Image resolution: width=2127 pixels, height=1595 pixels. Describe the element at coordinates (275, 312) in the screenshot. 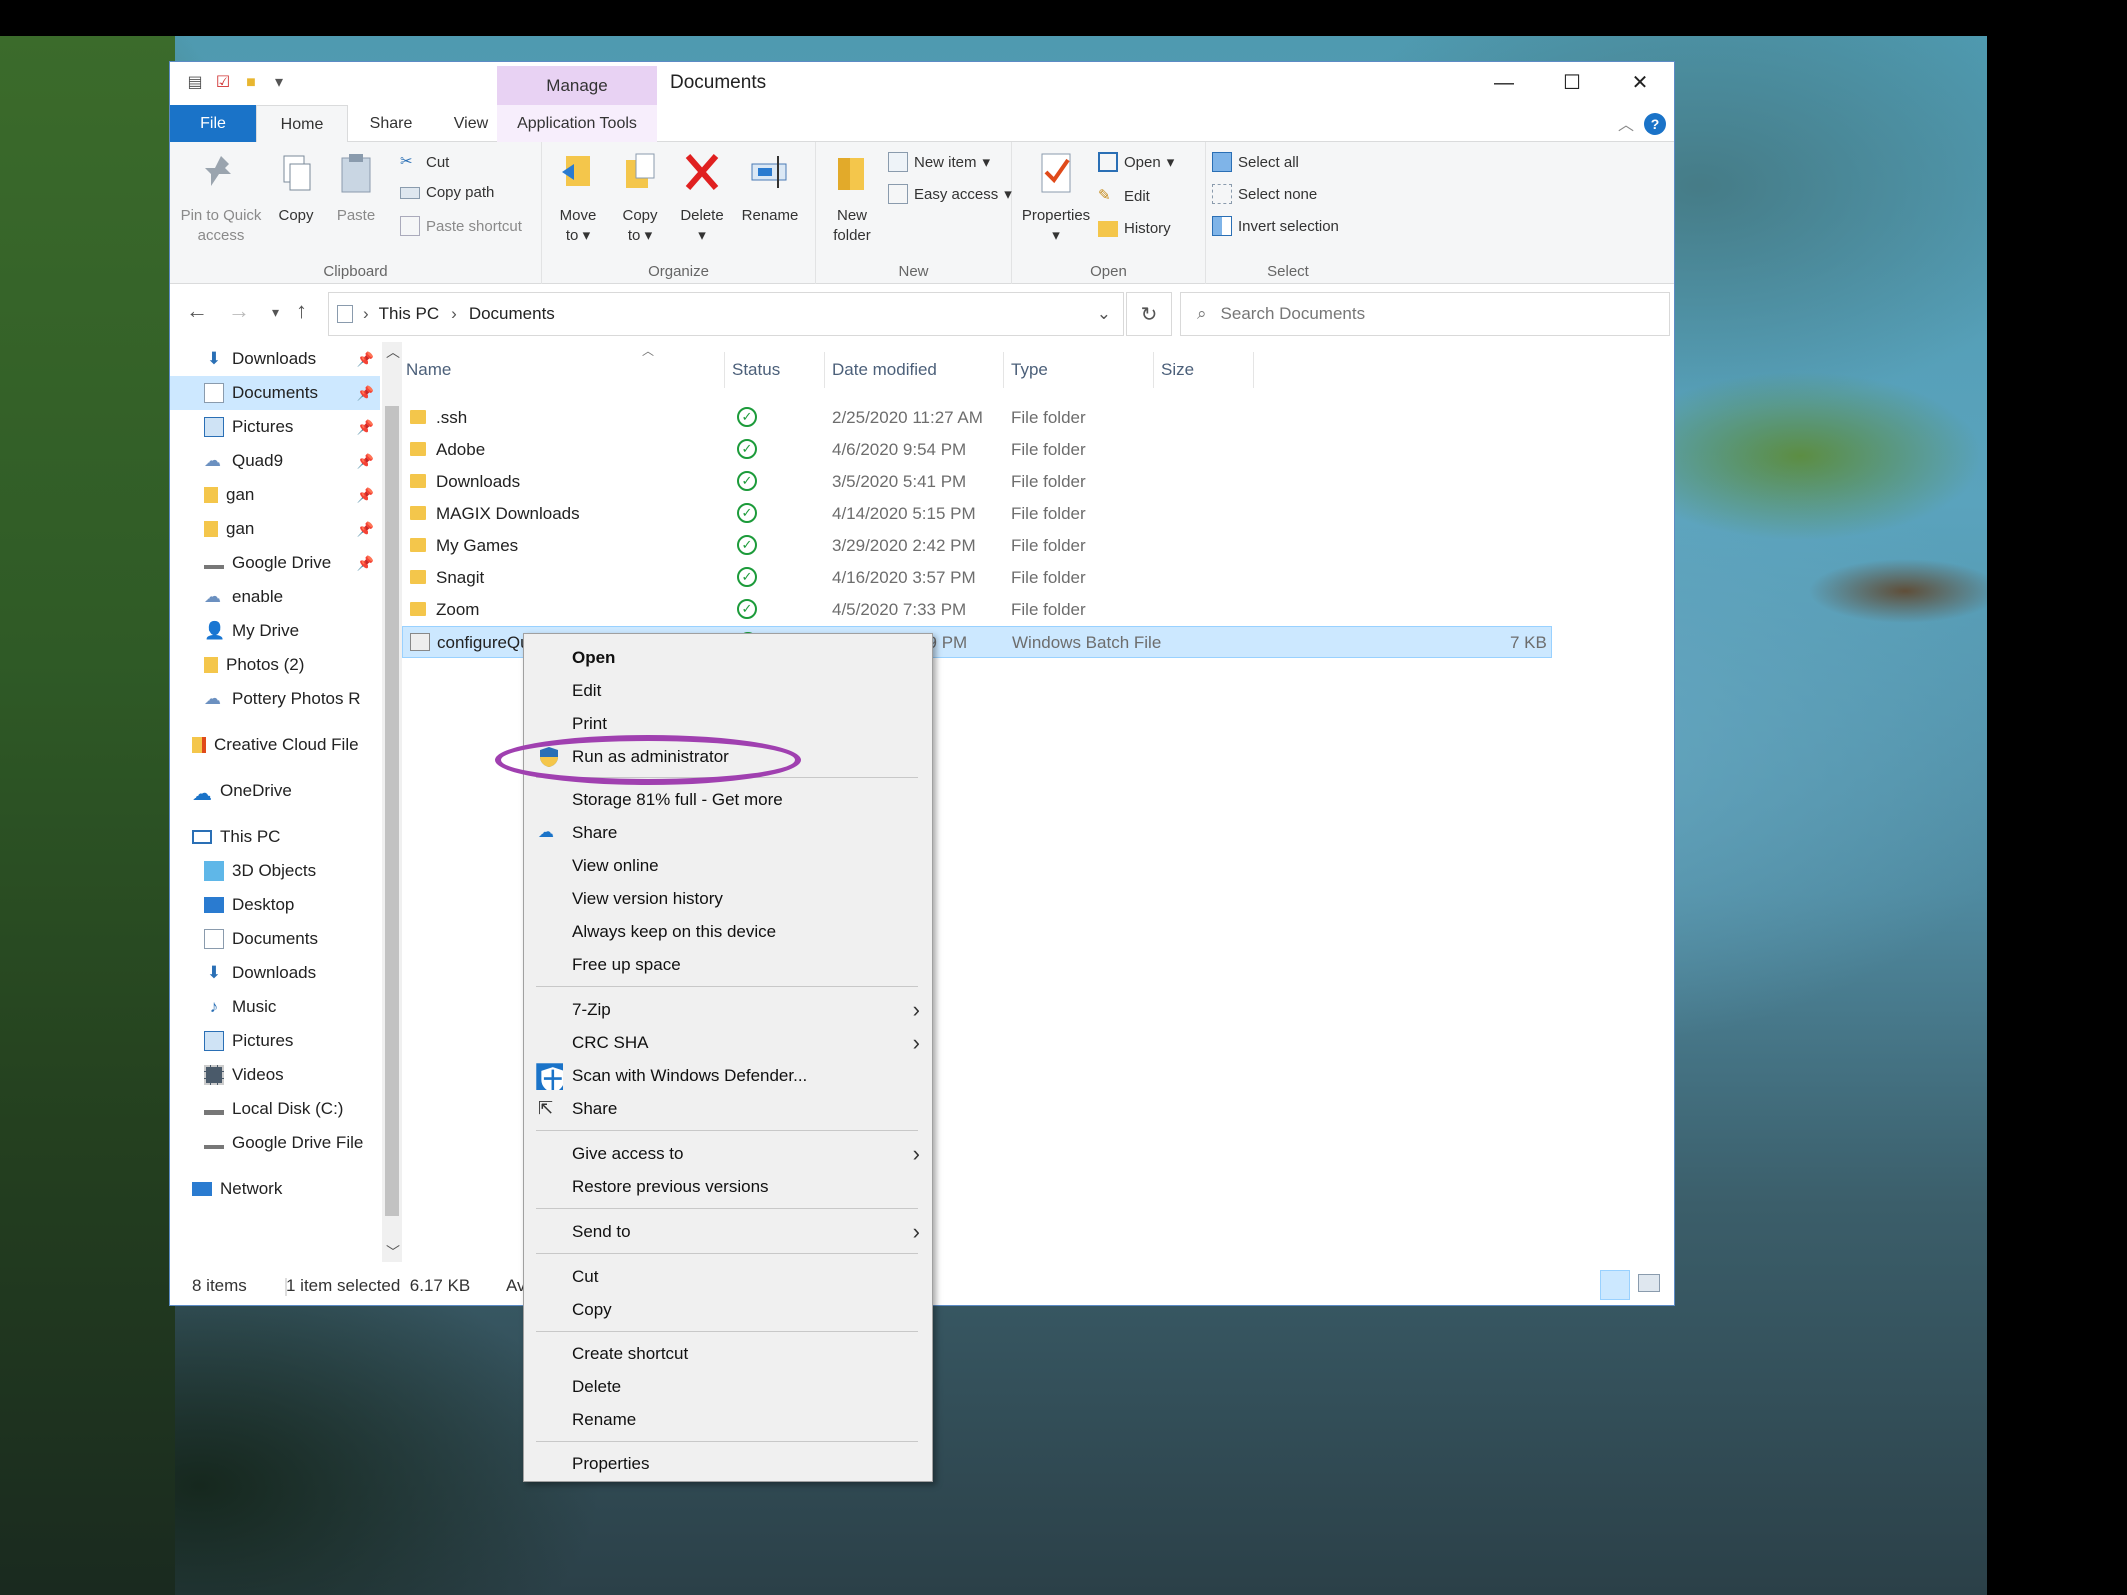

I see `recent-locations-icon: ▾` at that location.